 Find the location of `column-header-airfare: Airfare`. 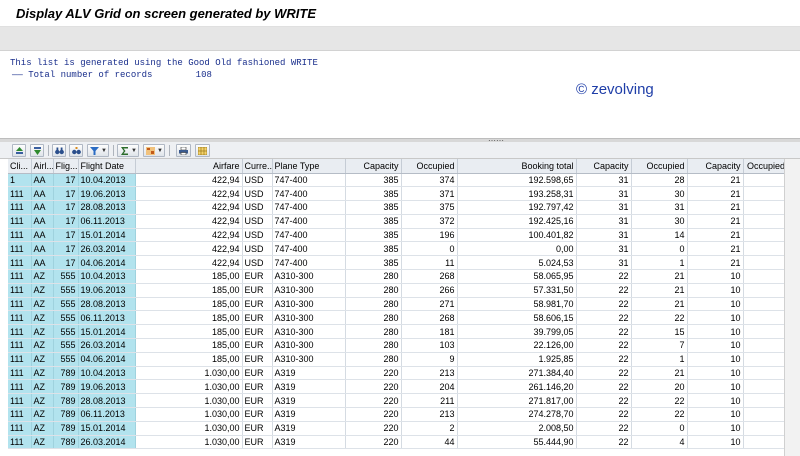

column-header-airfare: Airfare is located at coordinates (189, 166).